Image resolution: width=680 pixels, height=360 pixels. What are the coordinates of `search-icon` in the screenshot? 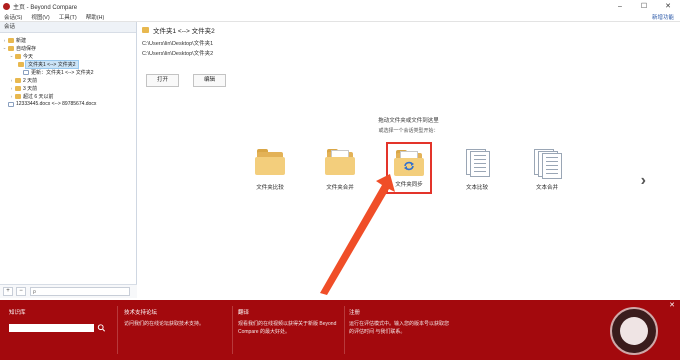 It's located at (101, 328).